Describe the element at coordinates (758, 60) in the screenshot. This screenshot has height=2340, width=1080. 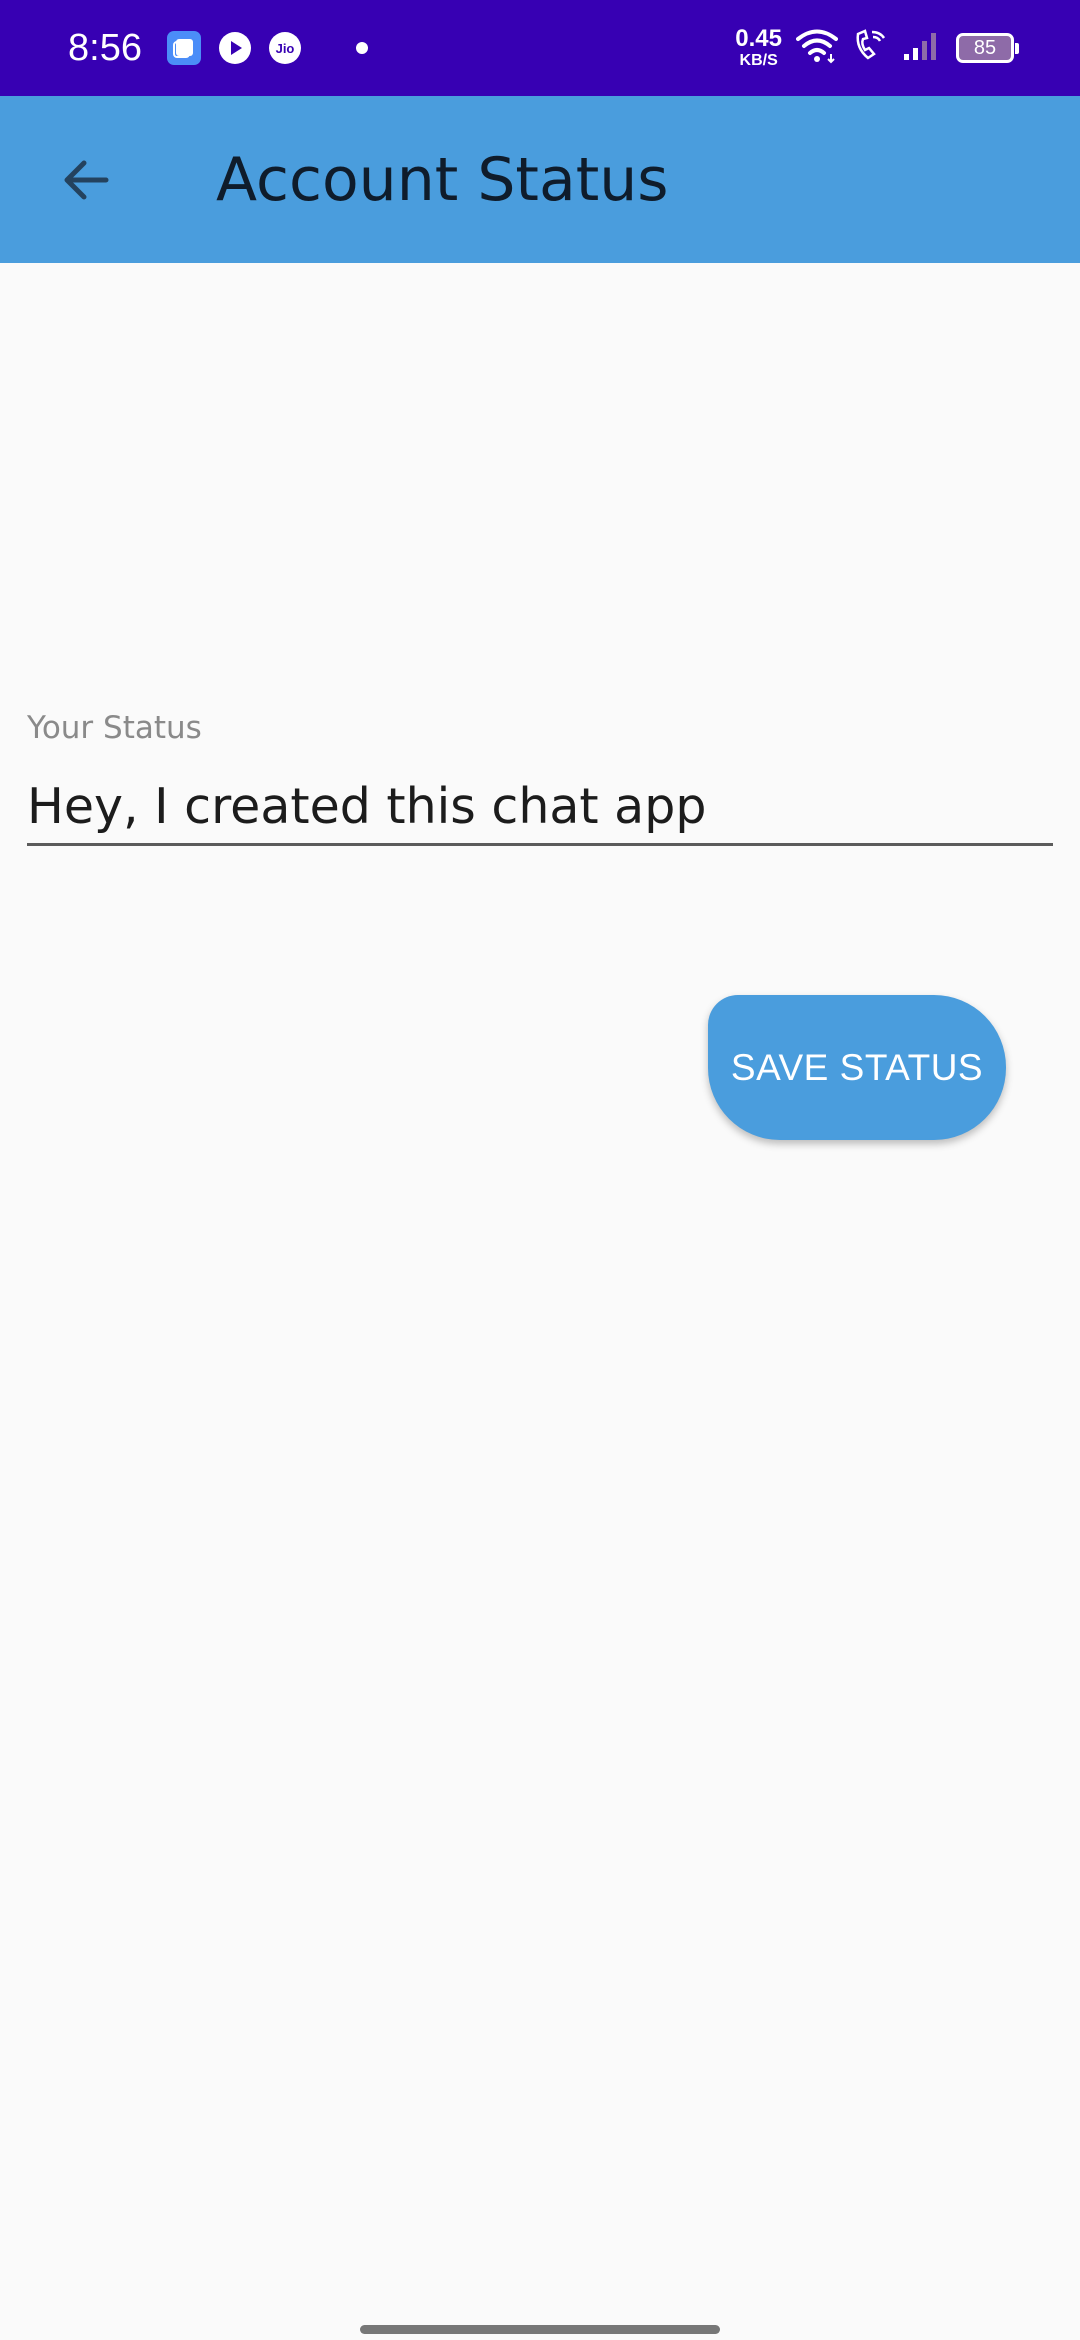
I see `network-speed-unit: KB/S` at that location.